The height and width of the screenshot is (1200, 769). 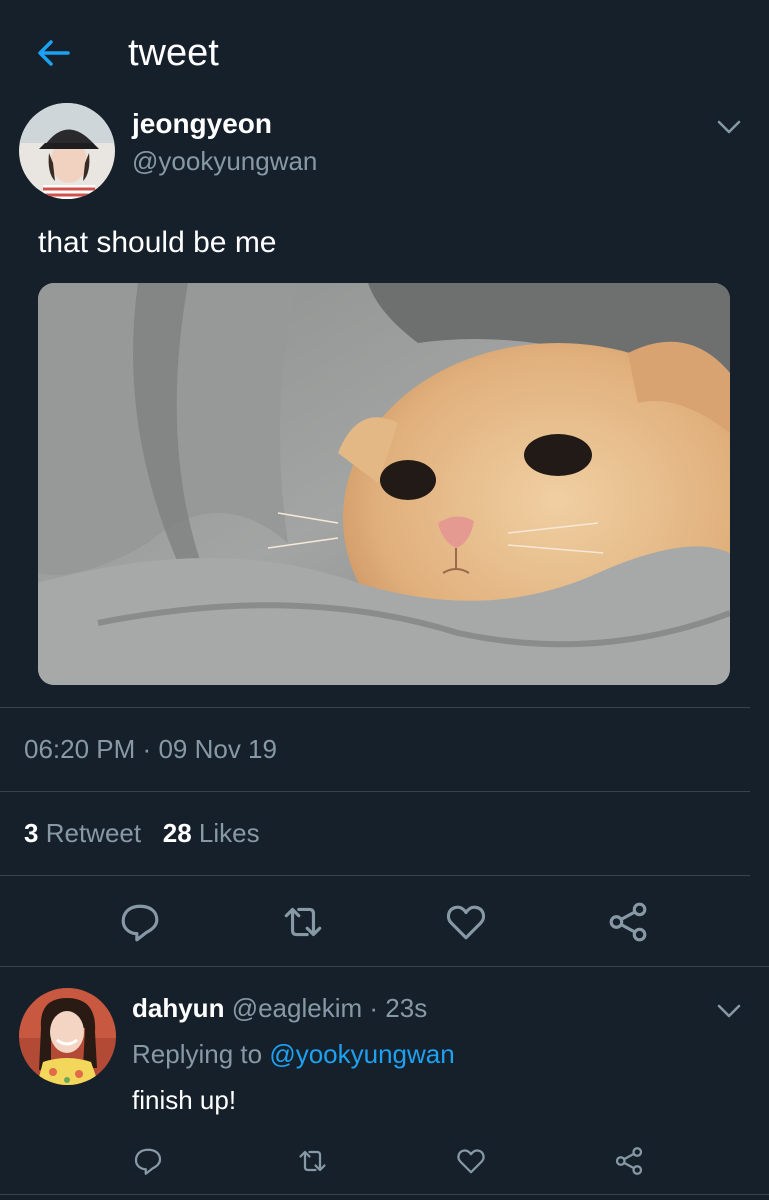 I want to click on retweet-label: Retweet, so click(x=93, y=833).